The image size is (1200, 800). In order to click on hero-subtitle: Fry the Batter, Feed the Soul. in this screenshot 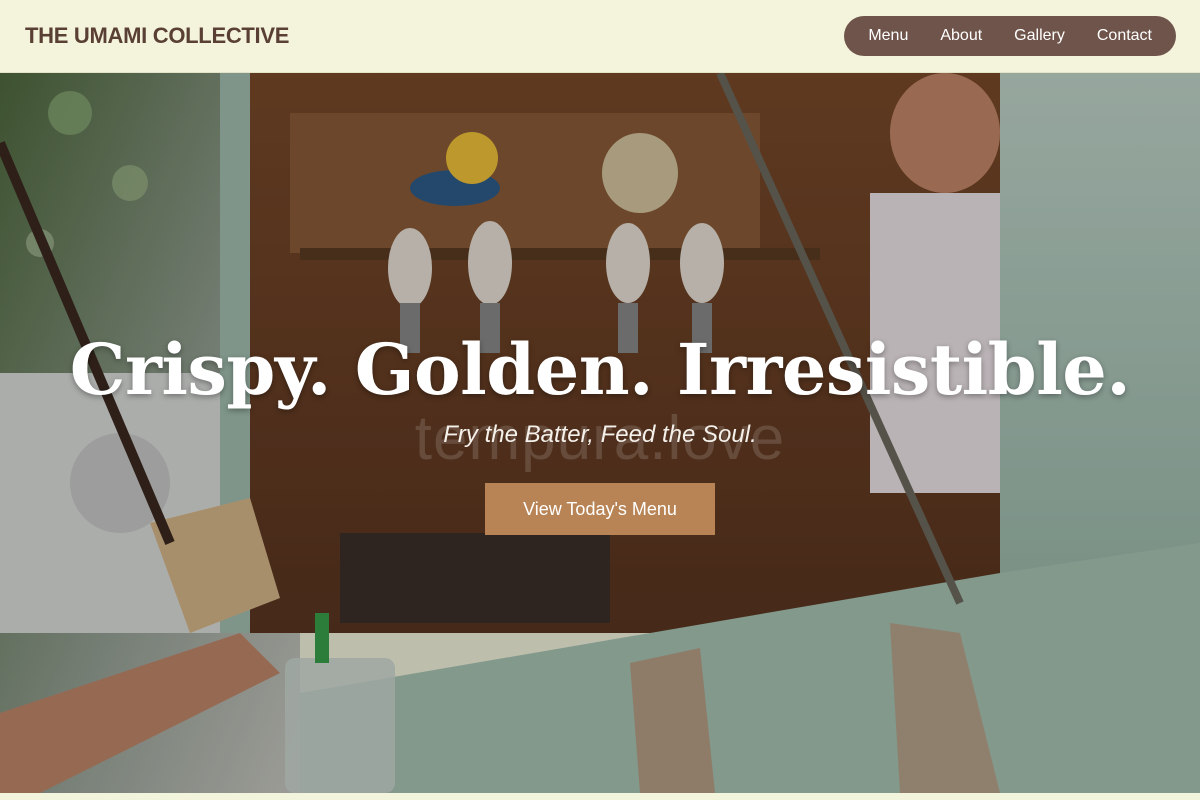, I will do `click(600, 434)`.